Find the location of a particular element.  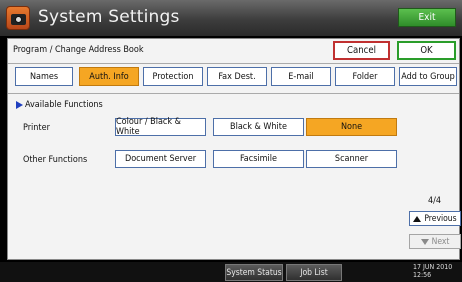

settings-app-icon is located at coordinates (18, 18).